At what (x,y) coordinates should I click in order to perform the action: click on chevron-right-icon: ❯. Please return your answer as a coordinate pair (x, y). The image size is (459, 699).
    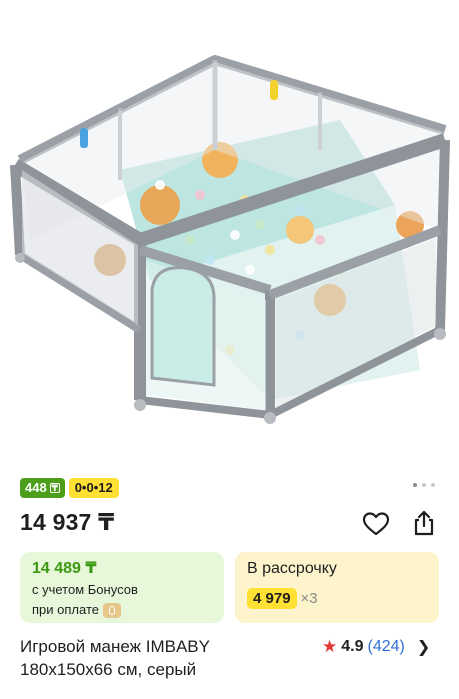
    Looking at the image, I should click on (423, 647).